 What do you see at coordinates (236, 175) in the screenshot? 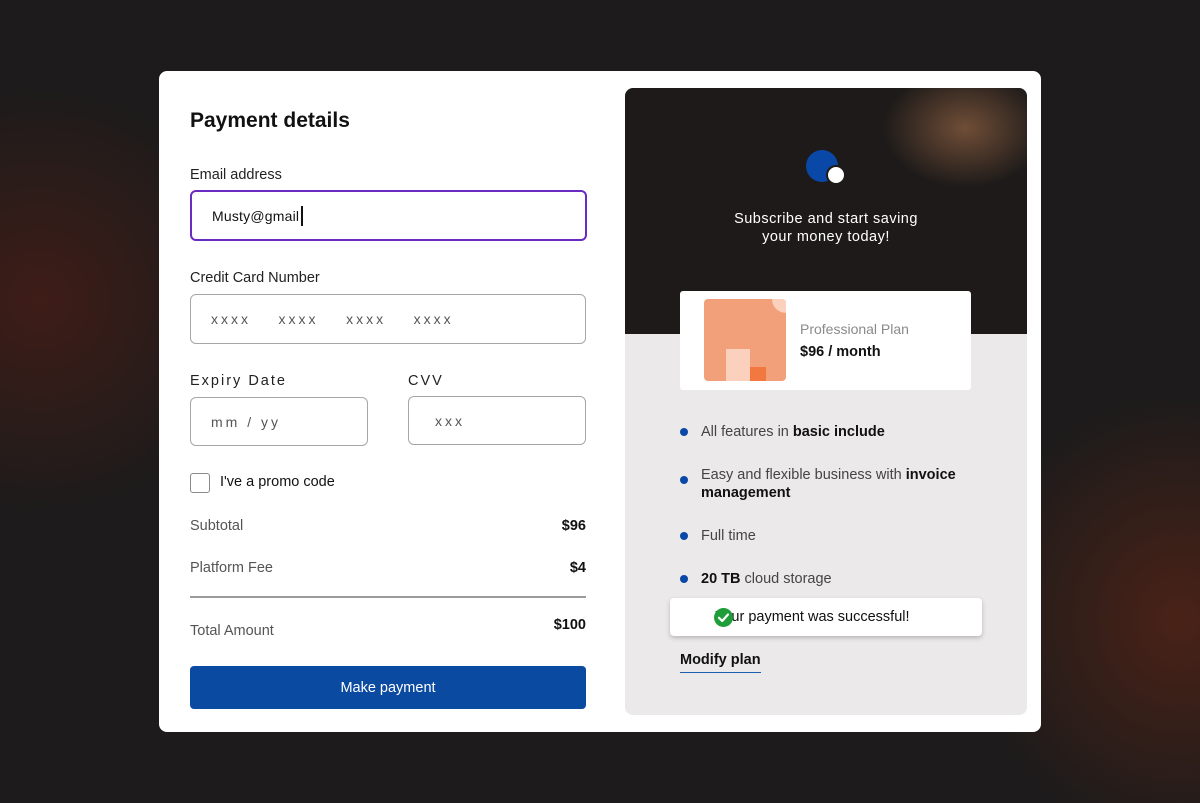
I see `email-label: Email address` at bounding box center [236, 175].